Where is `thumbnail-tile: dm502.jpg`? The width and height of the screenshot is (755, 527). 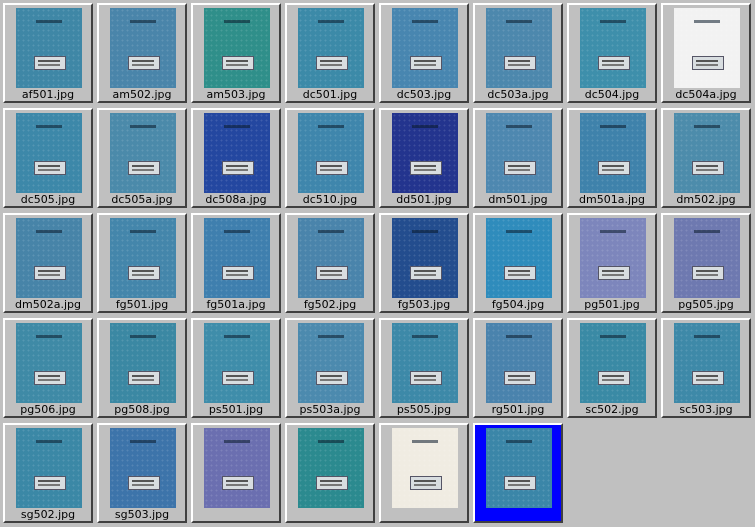
thumbnail-tile: dm502.jpg is located at coordinates (706, 158).